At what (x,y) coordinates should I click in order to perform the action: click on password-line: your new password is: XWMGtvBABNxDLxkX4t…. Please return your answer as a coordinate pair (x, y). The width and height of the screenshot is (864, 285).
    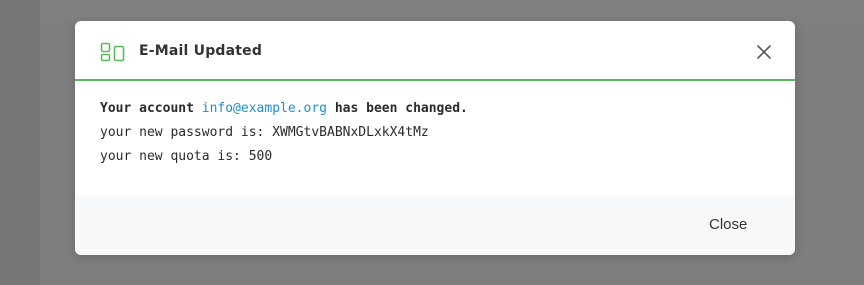
    Looking at the image, I should click on (435, 133).